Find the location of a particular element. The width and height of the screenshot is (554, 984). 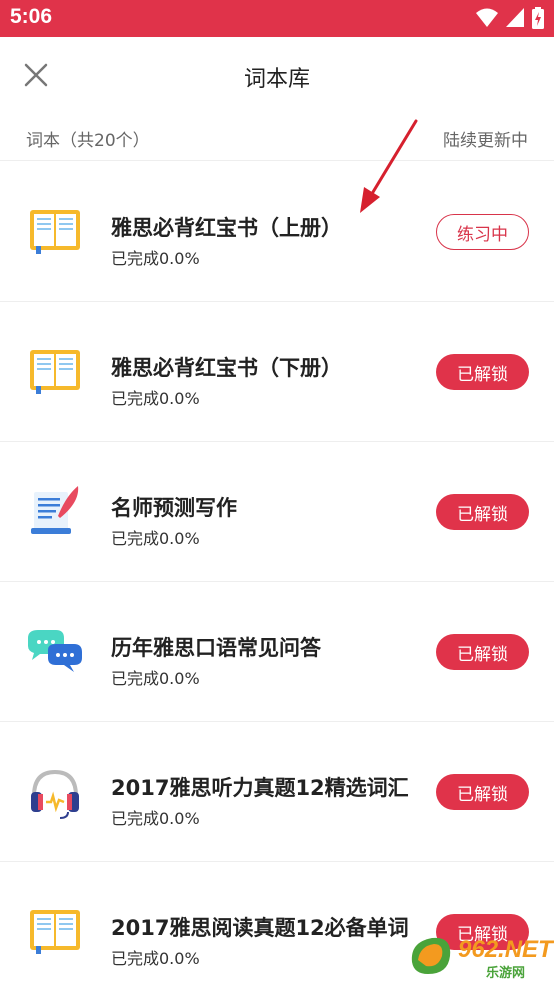

status-time: 5:06 is located at coordinates (31, 16).